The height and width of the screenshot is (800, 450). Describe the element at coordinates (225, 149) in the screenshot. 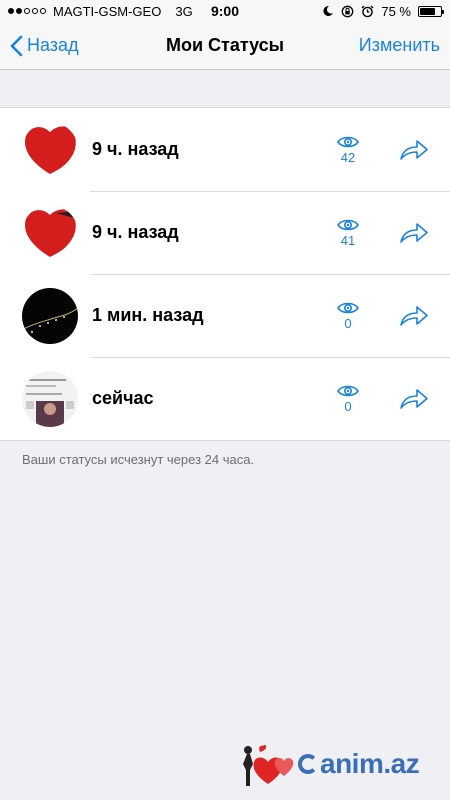

I see `status-row: 9 ч. назад 42` at that location.